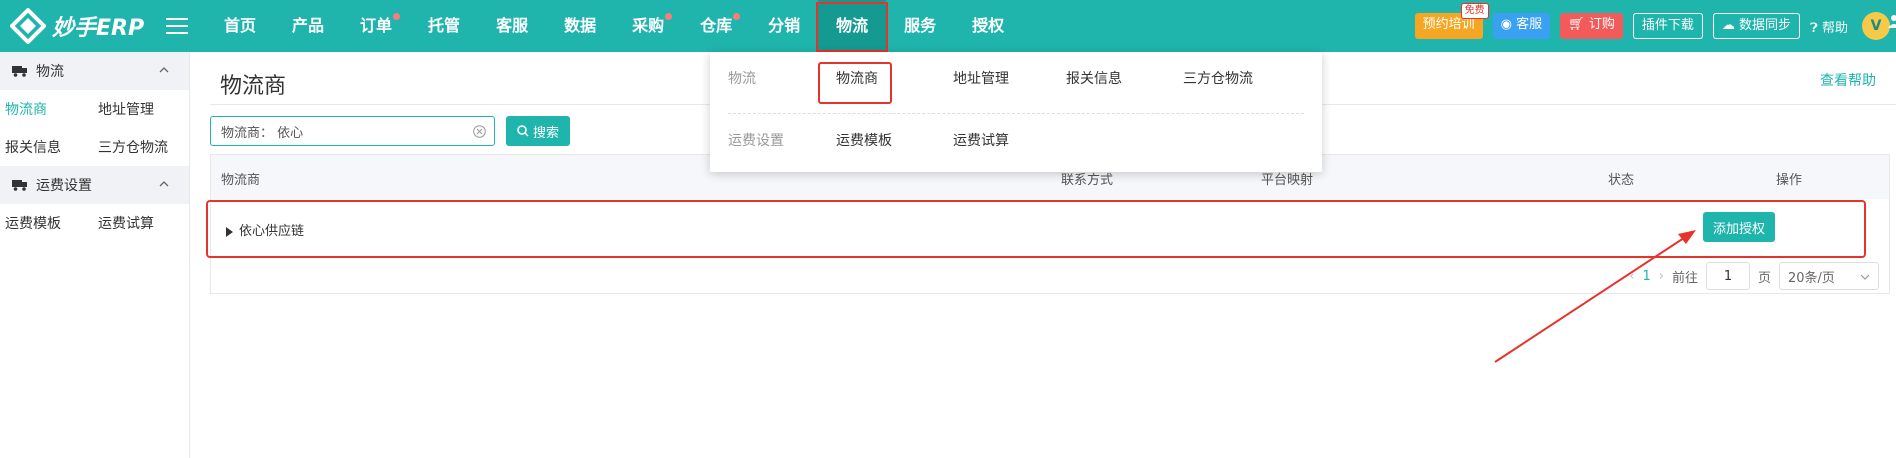 This screenshot has width=1896, height=458. Describe the element at coordinates (1684, 278) in the screenshot. I see `goto-label: 前往` at that location.